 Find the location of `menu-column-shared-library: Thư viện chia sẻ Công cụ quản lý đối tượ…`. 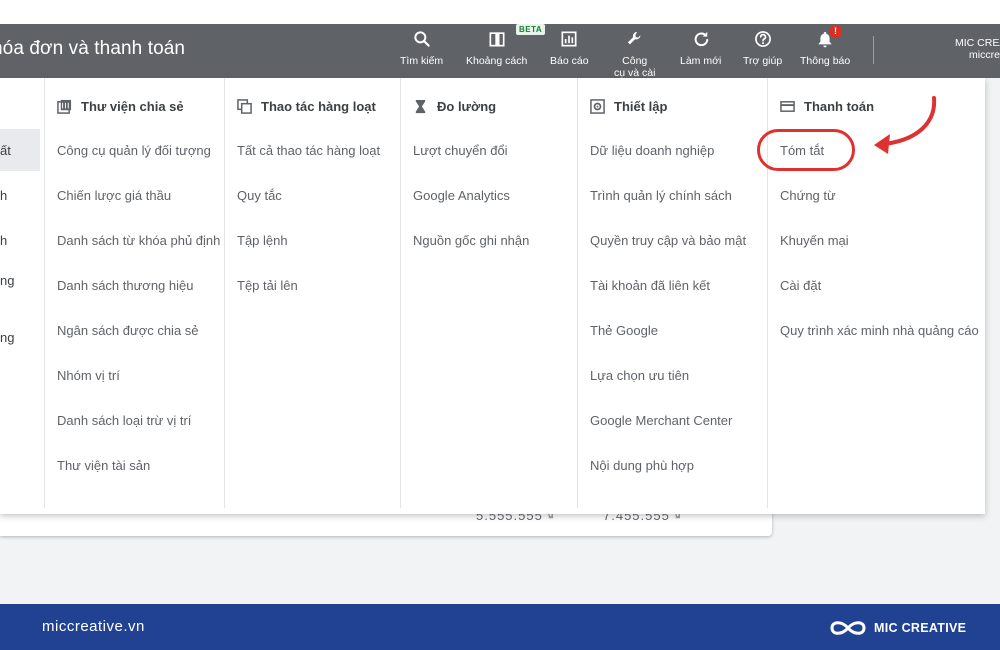

menu-column-shared-library: Thư viện chia sẻ Công cụ quản lý đối tượ… is located at coordinates (134, 293).